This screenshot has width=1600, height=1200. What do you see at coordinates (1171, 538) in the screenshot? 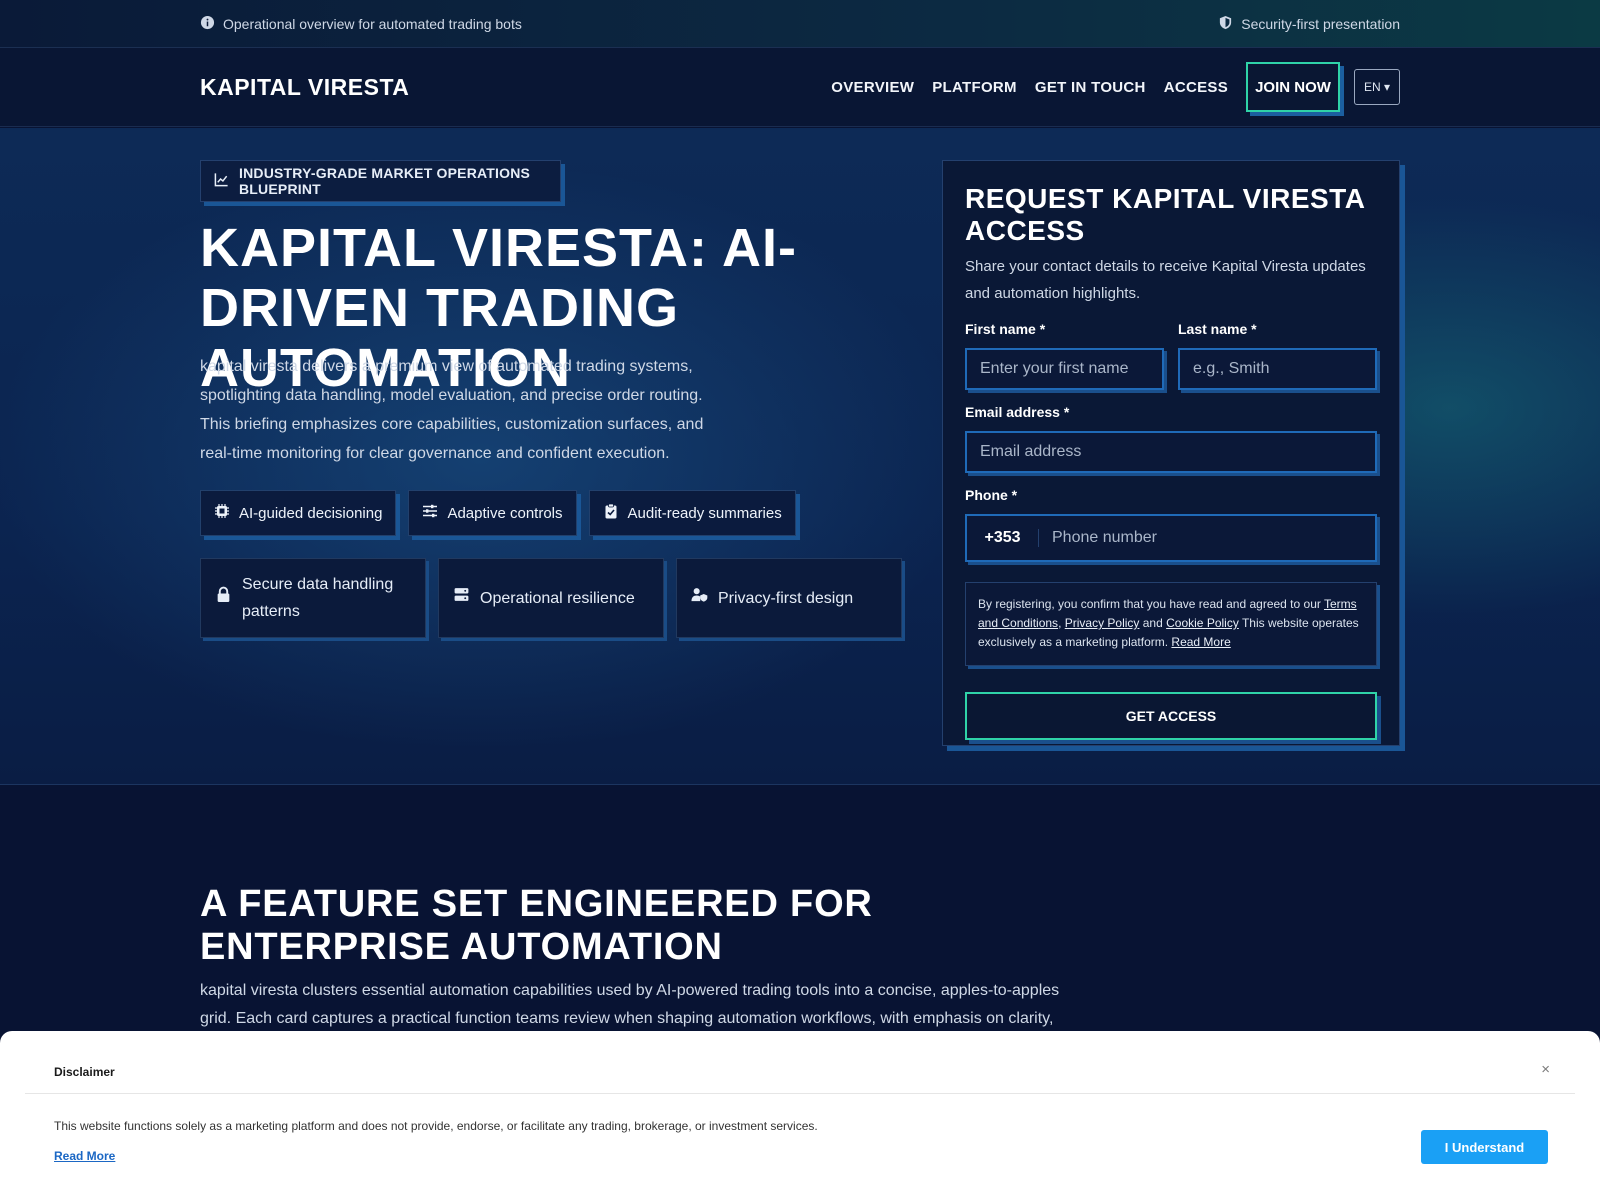
I see `phone-input-group: +353 Phone number` at bounding box center [1171, 538].